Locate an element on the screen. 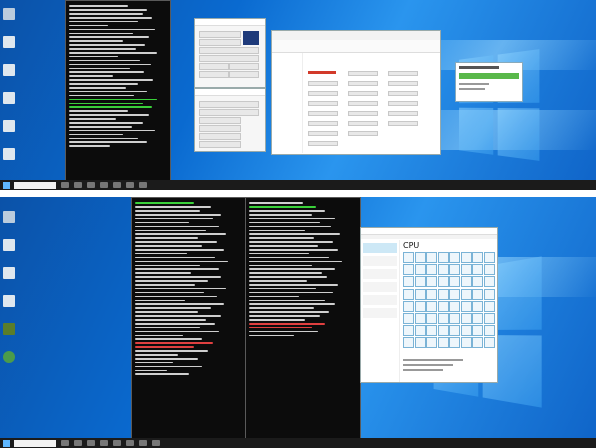 This screenshot has width=596, height=448. sidebar-item-memory is located at coordinates (380, 261).